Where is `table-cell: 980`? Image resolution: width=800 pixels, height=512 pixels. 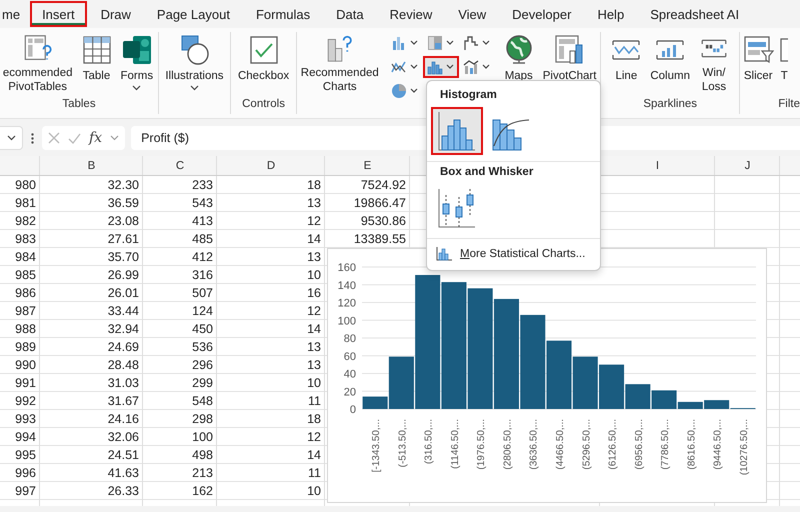 table-cell: 980 is located at coordinates (25, 185).